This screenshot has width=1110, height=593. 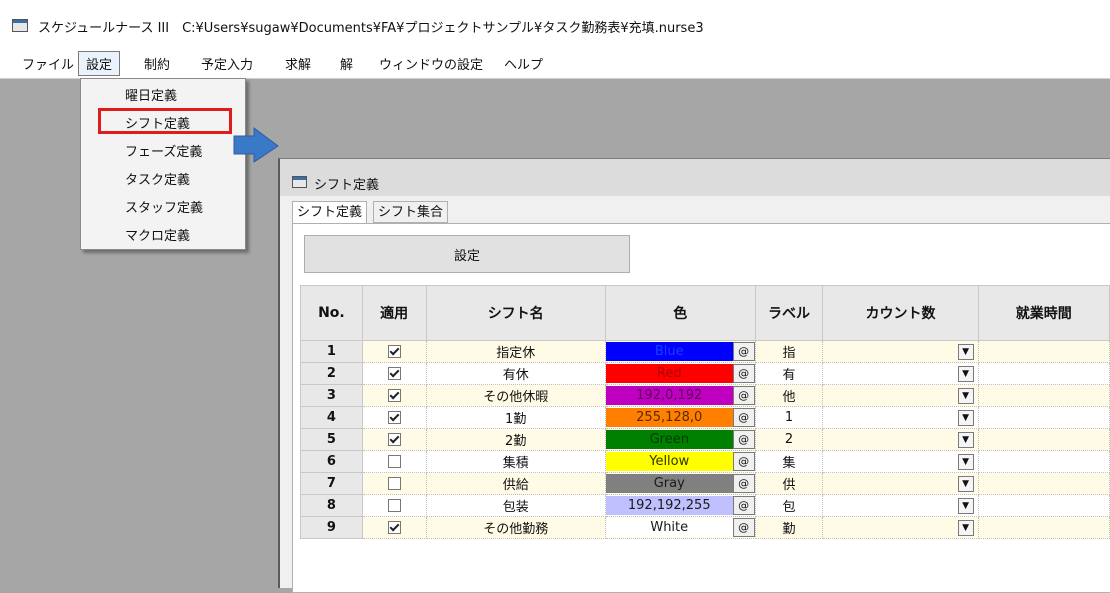 What do you see at coordinates (669, 439) in the screenshot?
I see `color-swatch: Green` at bounding box center [669, 439].